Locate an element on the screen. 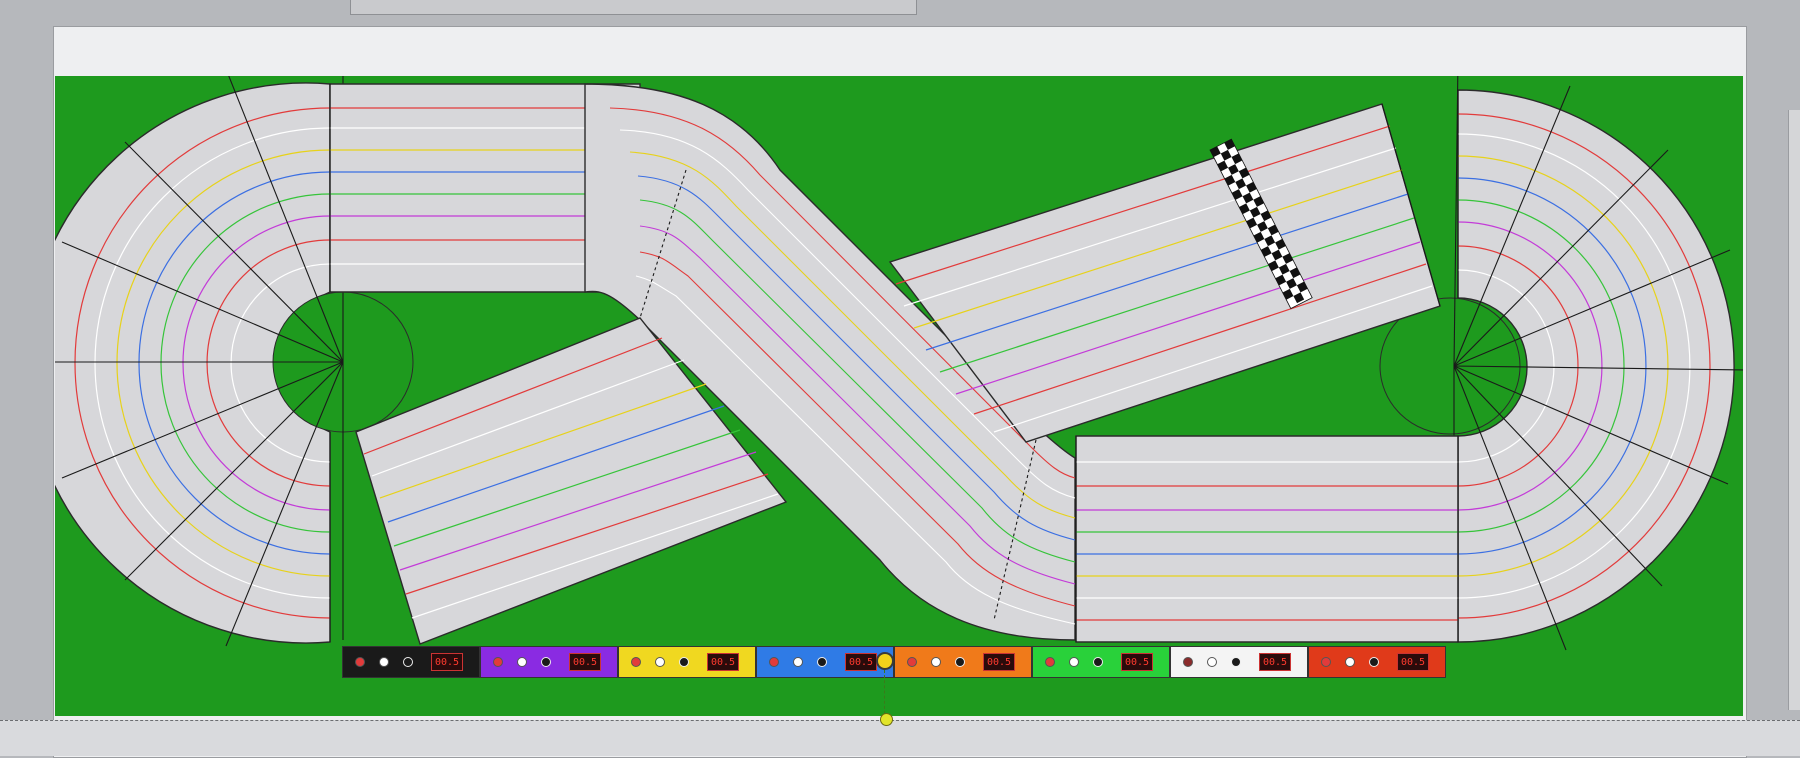 This screenshot has height=758, width=1800. lane-bar-5: 00.5 is located at coordinates (963, 662).